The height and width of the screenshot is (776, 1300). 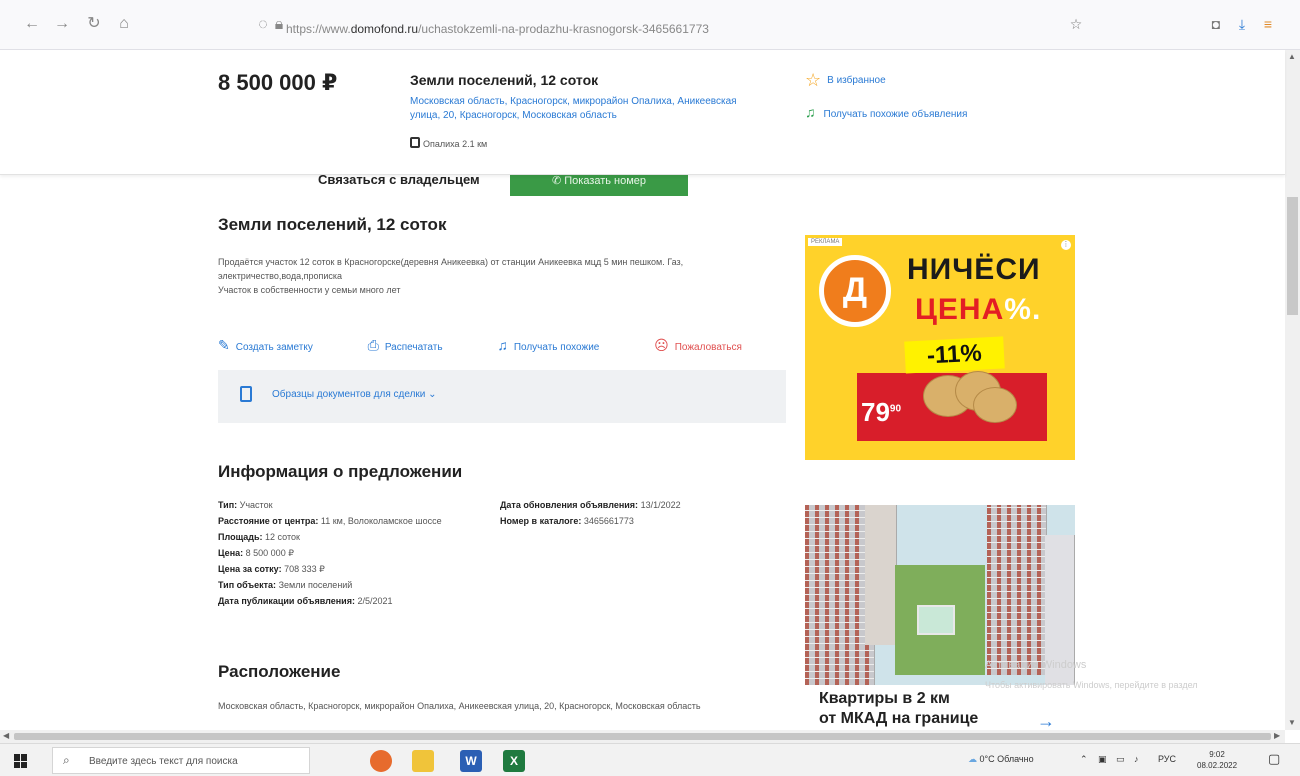 I want to click on info-title: Информация о предложении, so click(x=340, y=471).